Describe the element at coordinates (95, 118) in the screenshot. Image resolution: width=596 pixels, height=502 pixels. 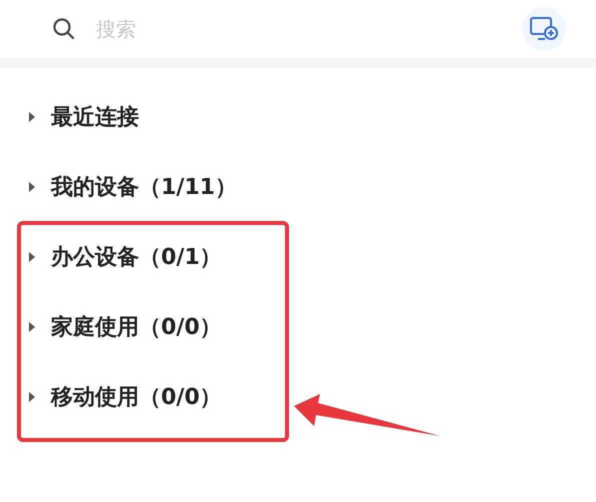
I see `group-label: 最近连接` at that location.